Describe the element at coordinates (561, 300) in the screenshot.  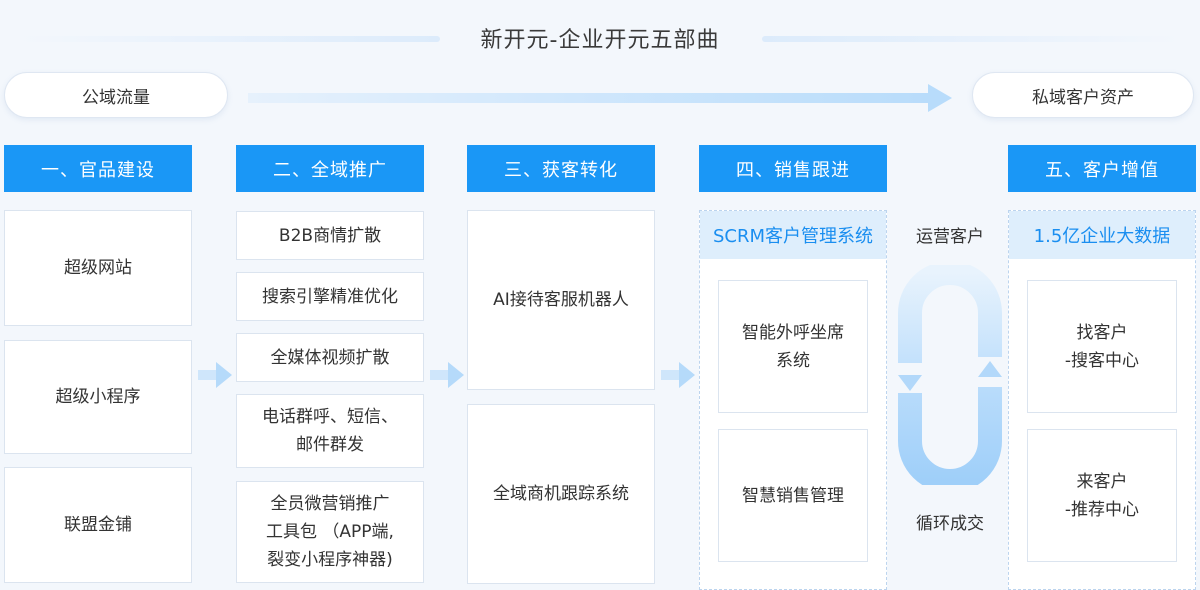
I see `stage-3-card: AI接待客服机器人` at that location.